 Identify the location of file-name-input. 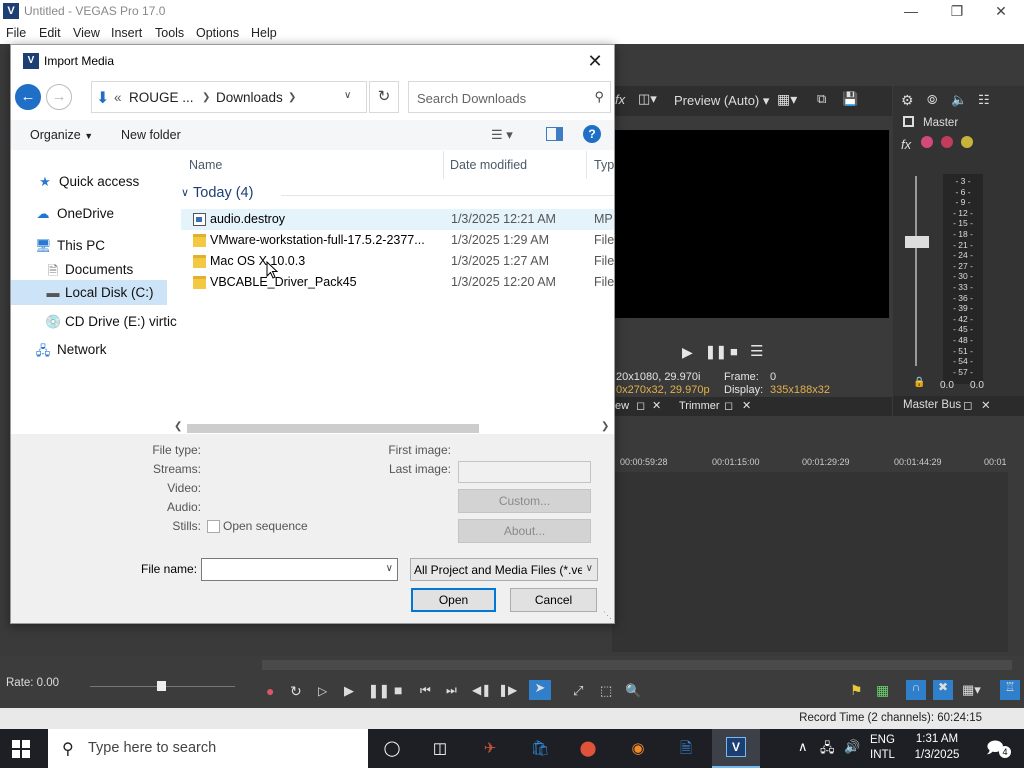
(291, 569).